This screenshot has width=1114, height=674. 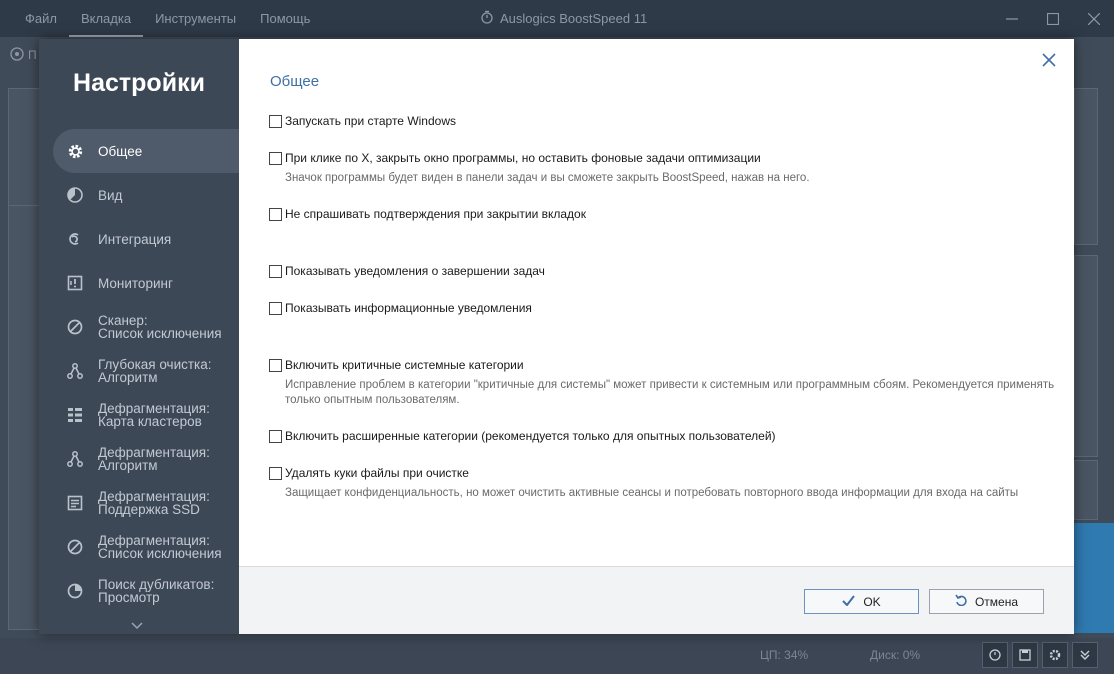 I want to click on menu-bar: Файл Вкладка Инструменты Помощь, so click(x=161, y=18).